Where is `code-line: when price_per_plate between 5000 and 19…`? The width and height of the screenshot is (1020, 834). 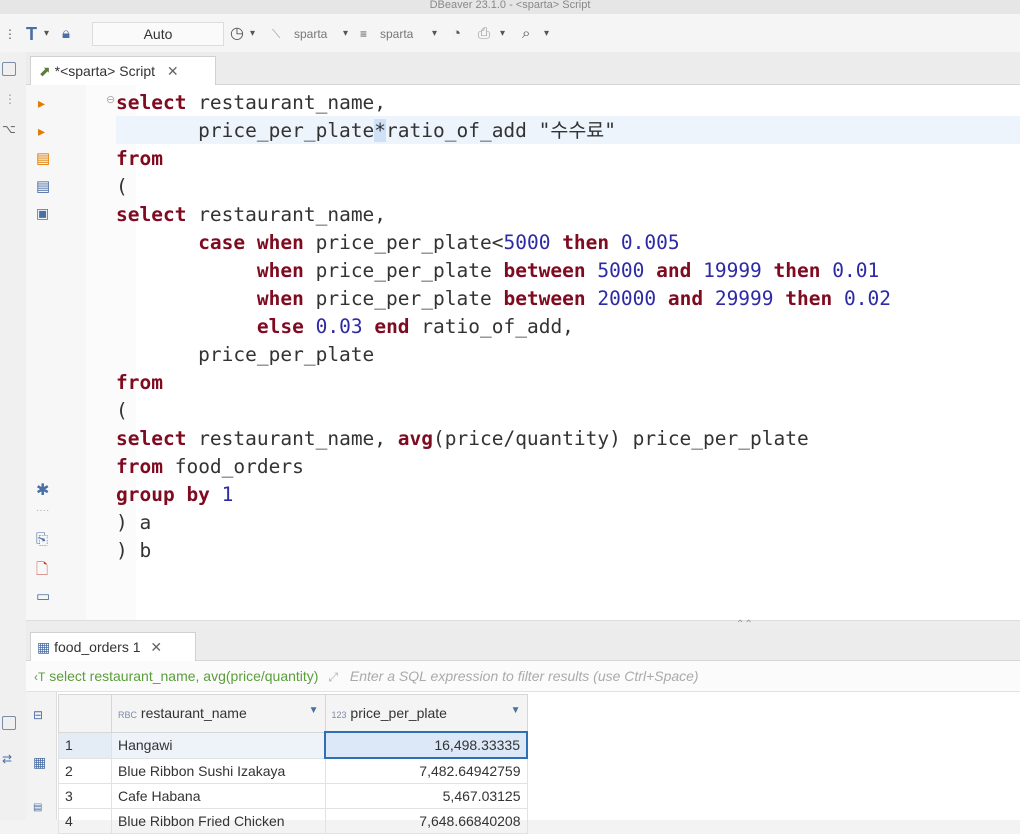
code-line: when price_per_plate between 5000 and 19… is located at coordinates (503, 271).